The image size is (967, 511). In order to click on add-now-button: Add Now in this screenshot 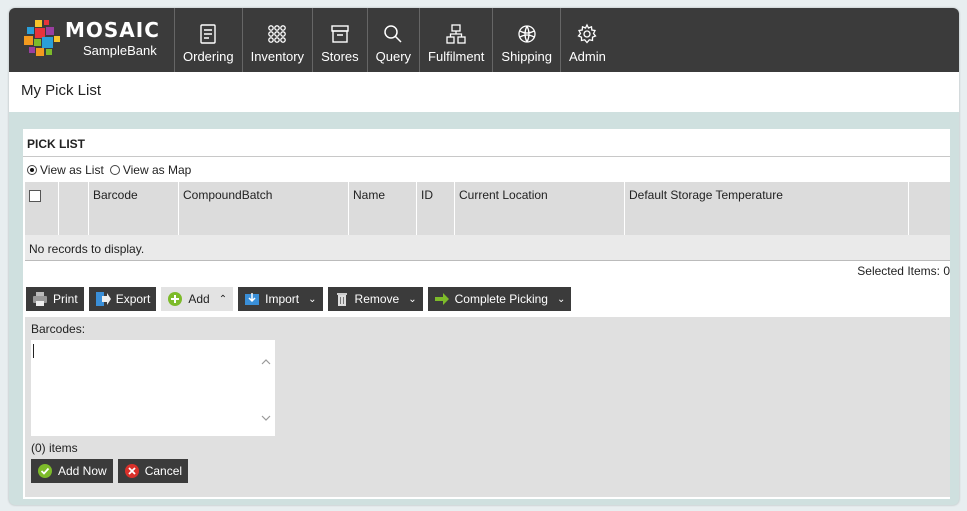, I will do `click(72, 471)`.